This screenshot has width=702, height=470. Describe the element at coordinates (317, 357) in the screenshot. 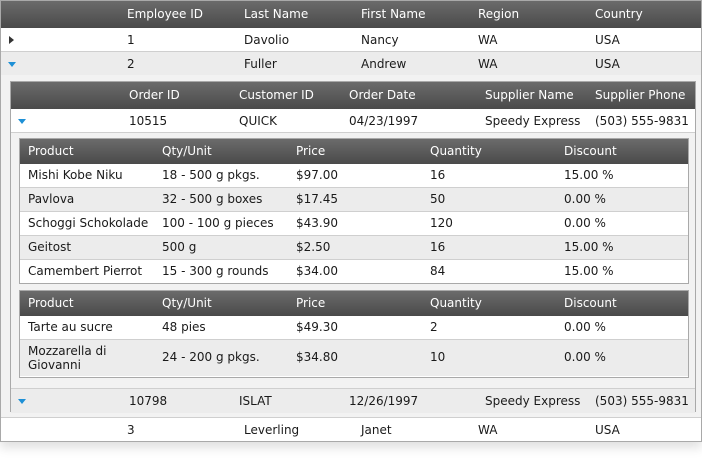

I see `cell-price: $34.80` at that location.